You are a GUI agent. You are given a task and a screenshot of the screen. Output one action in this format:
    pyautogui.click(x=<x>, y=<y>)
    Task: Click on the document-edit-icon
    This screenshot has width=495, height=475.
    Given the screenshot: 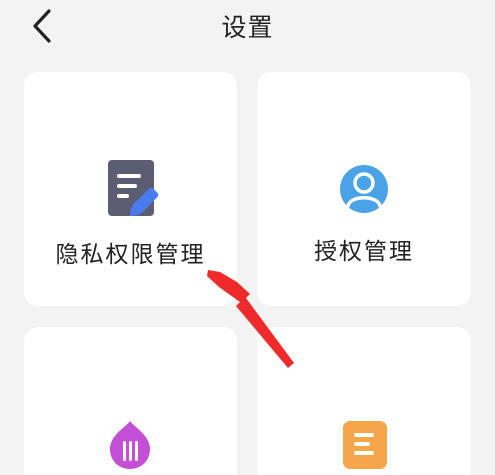 What is the action you would take?
    pyautogui.click(x=133, y=188)
    